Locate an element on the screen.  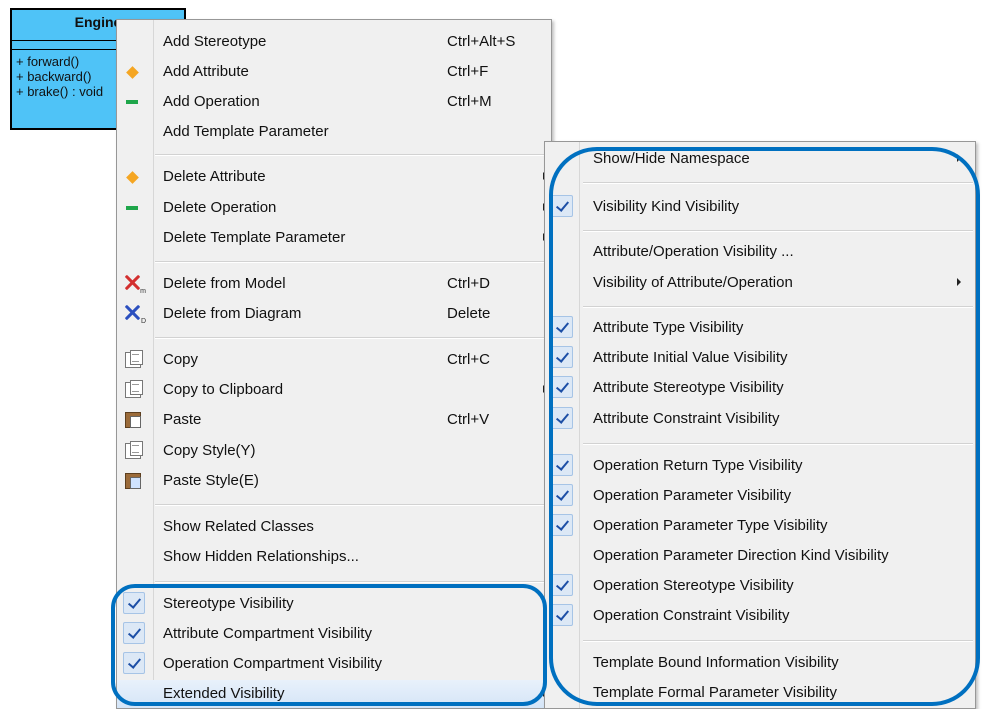
menu-item-label: Delete Operation is located at coordinates (220, 207).